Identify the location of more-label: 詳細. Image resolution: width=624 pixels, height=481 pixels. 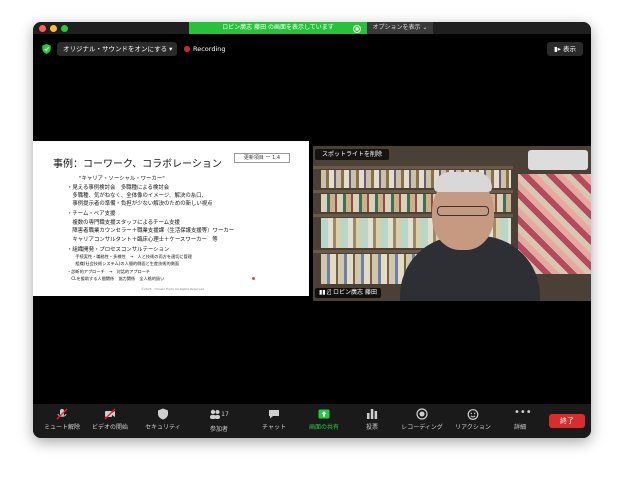
(519, 427).